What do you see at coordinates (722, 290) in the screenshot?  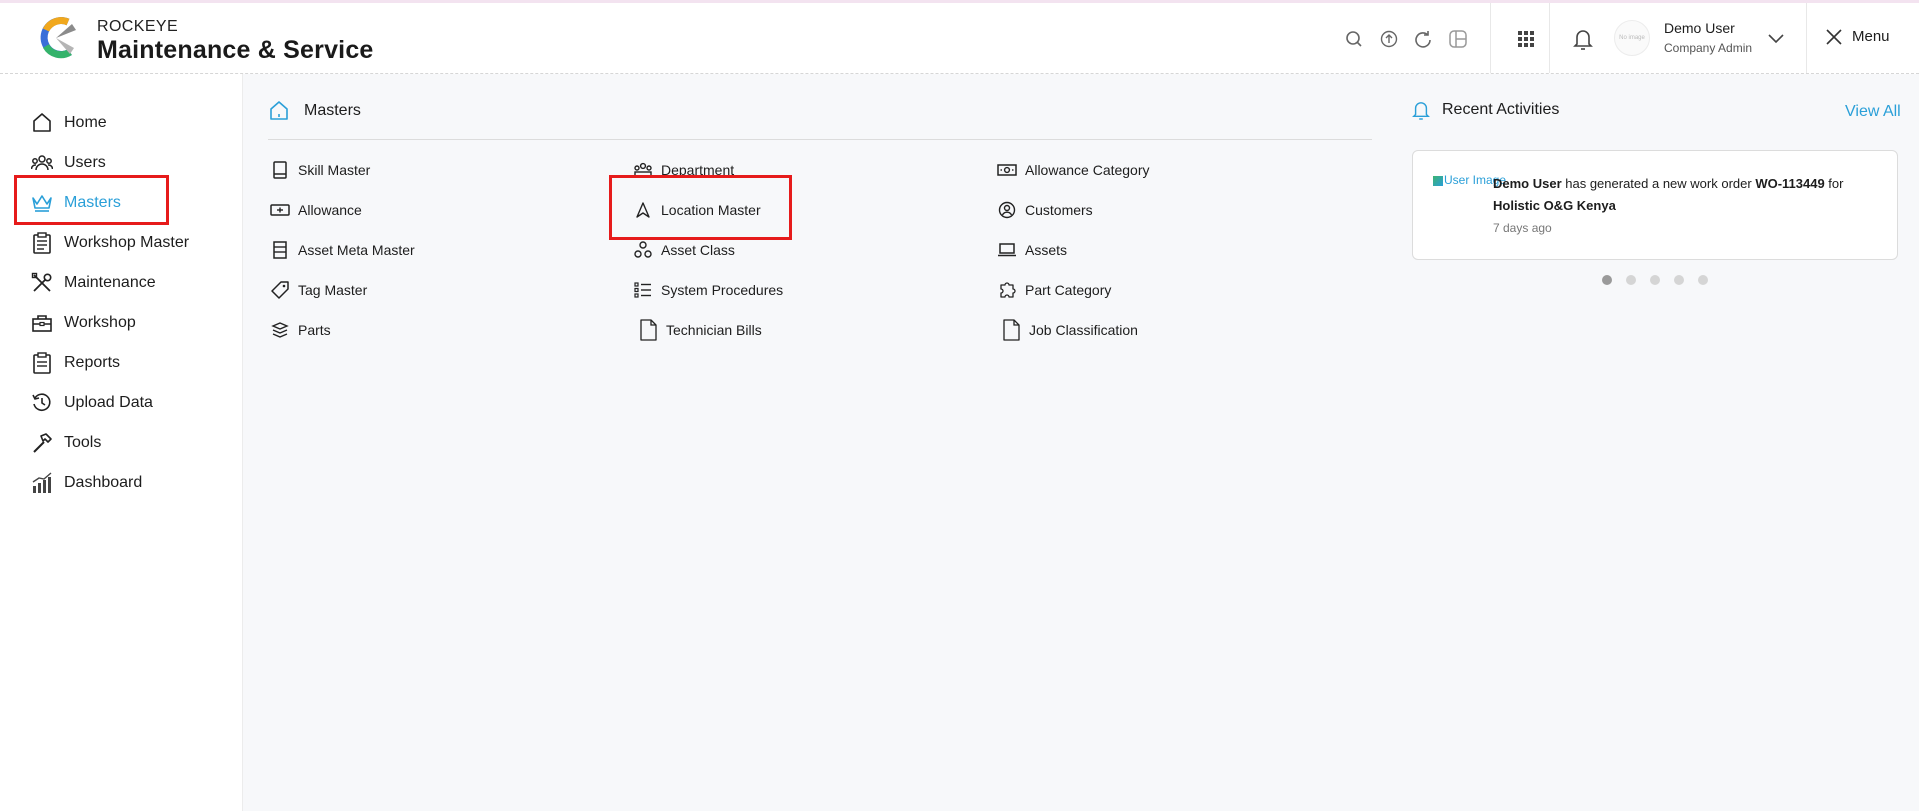 I see `master-link-label: System Procedures` at bounding box center [722, 290].